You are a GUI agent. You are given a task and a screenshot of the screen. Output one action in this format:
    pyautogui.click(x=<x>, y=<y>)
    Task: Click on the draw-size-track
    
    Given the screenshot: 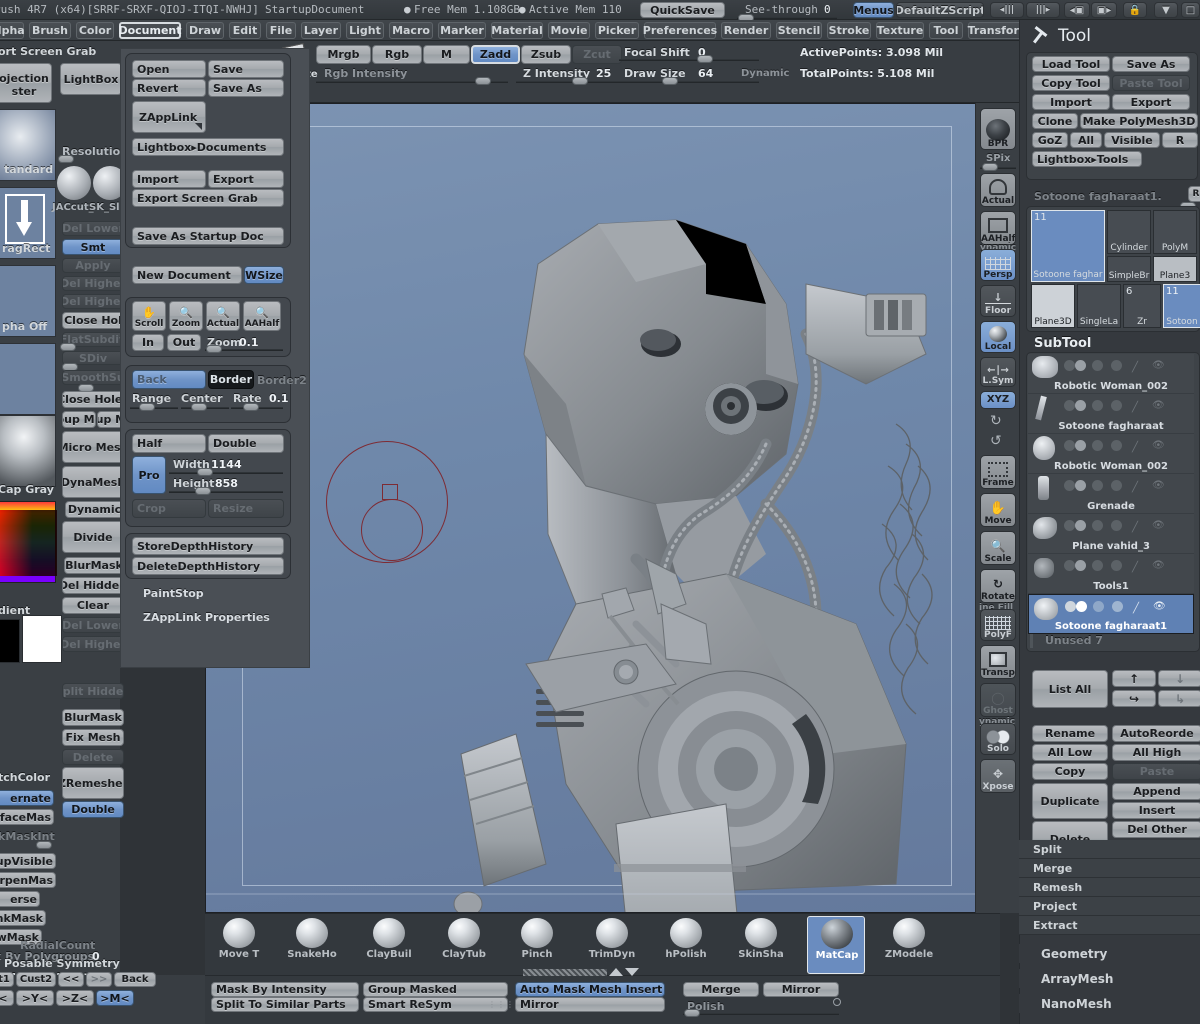 What is the action you would take?
    pyautogui.click(x=689, y=82)
    